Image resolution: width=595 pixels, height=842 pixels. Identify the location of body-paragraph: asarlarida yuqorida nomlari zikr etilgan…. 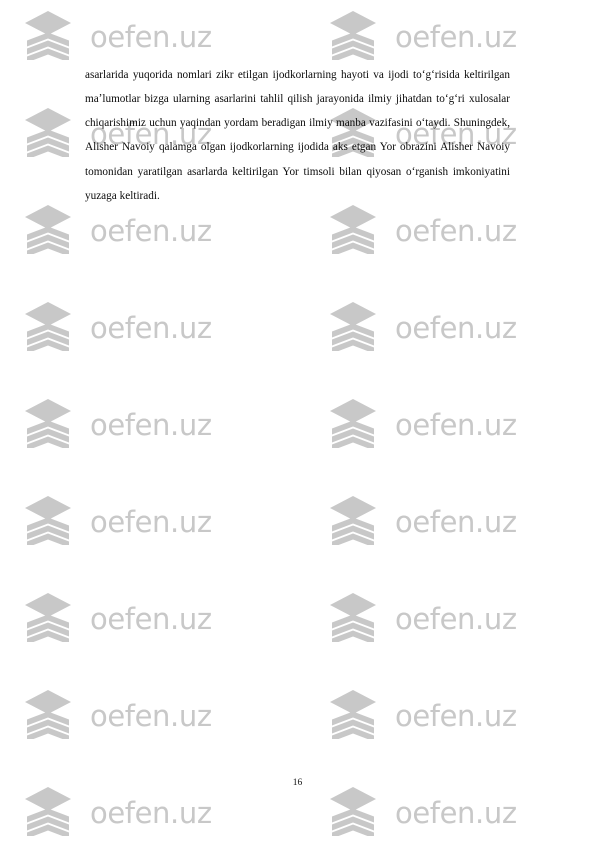
(297, 135).